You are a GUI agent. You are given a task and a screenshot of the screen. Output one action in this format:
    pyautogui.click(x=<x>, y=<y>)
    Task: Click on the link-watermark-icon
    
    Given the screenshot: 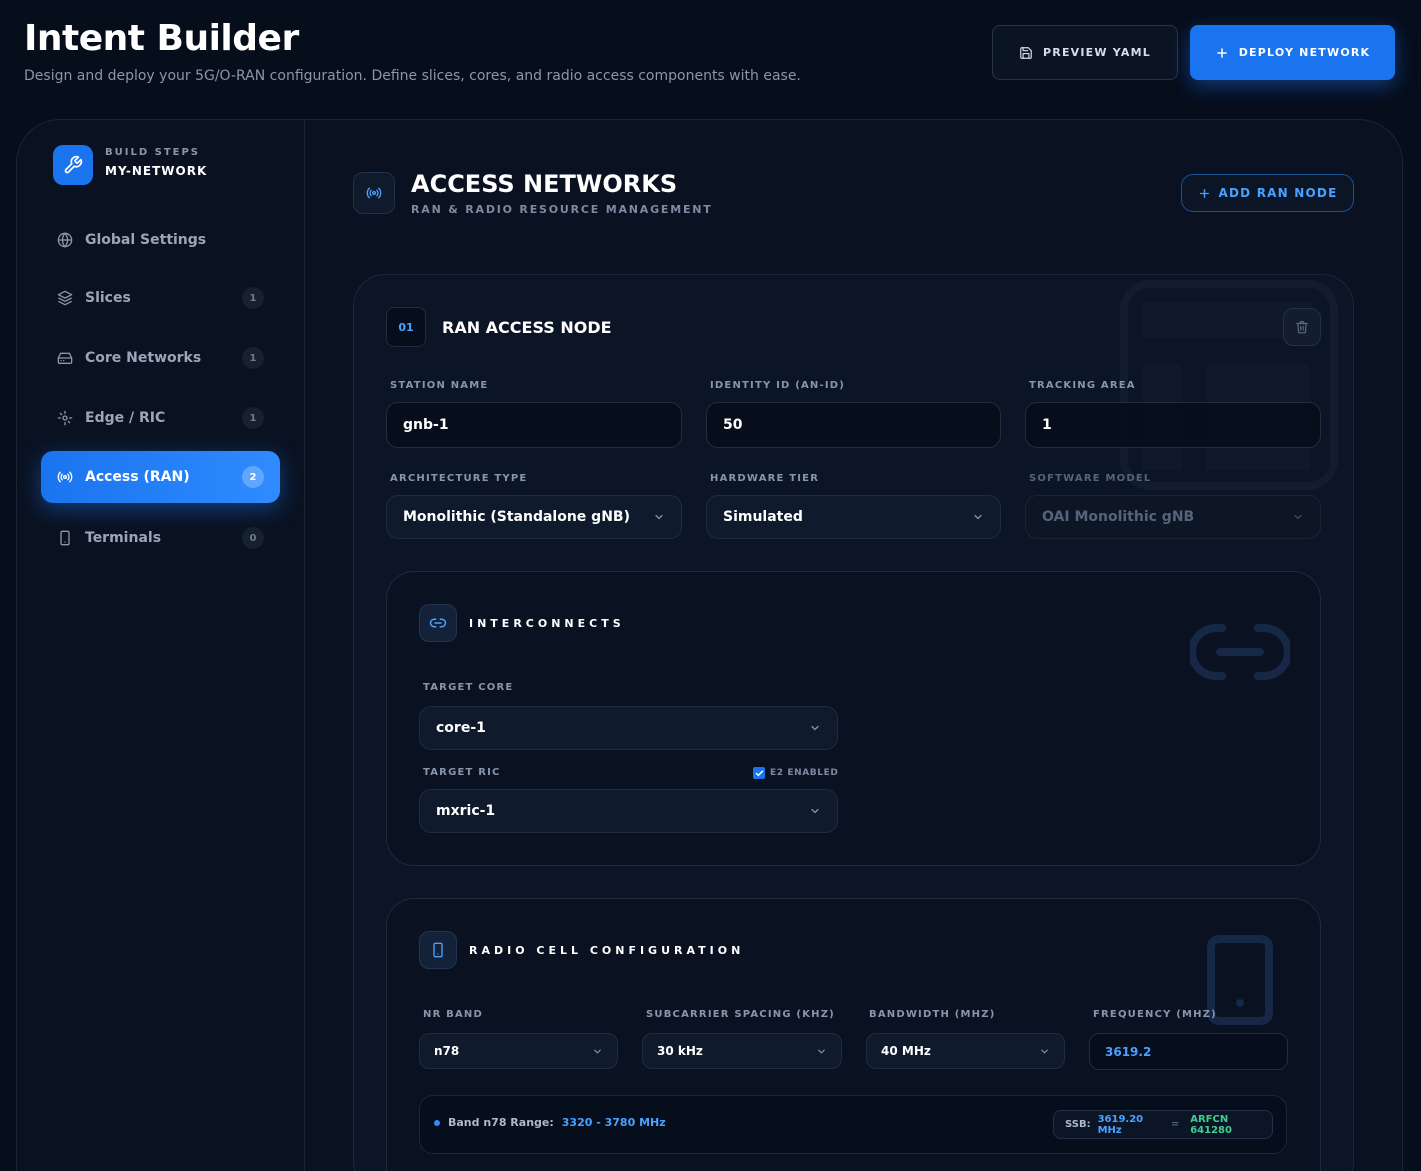 What is the action you would take?
    pyautogui.click(x=1240, y=652)
    